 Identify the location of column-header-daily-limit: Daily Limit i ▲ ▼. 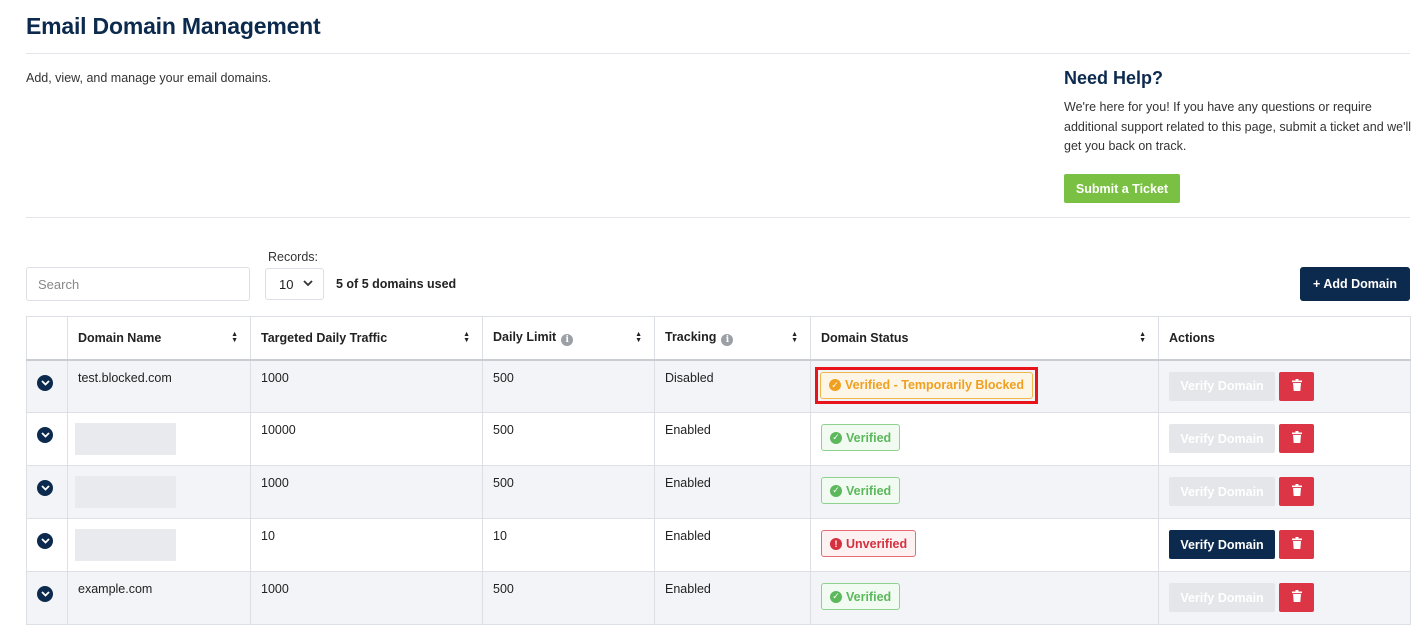
(568, 338).